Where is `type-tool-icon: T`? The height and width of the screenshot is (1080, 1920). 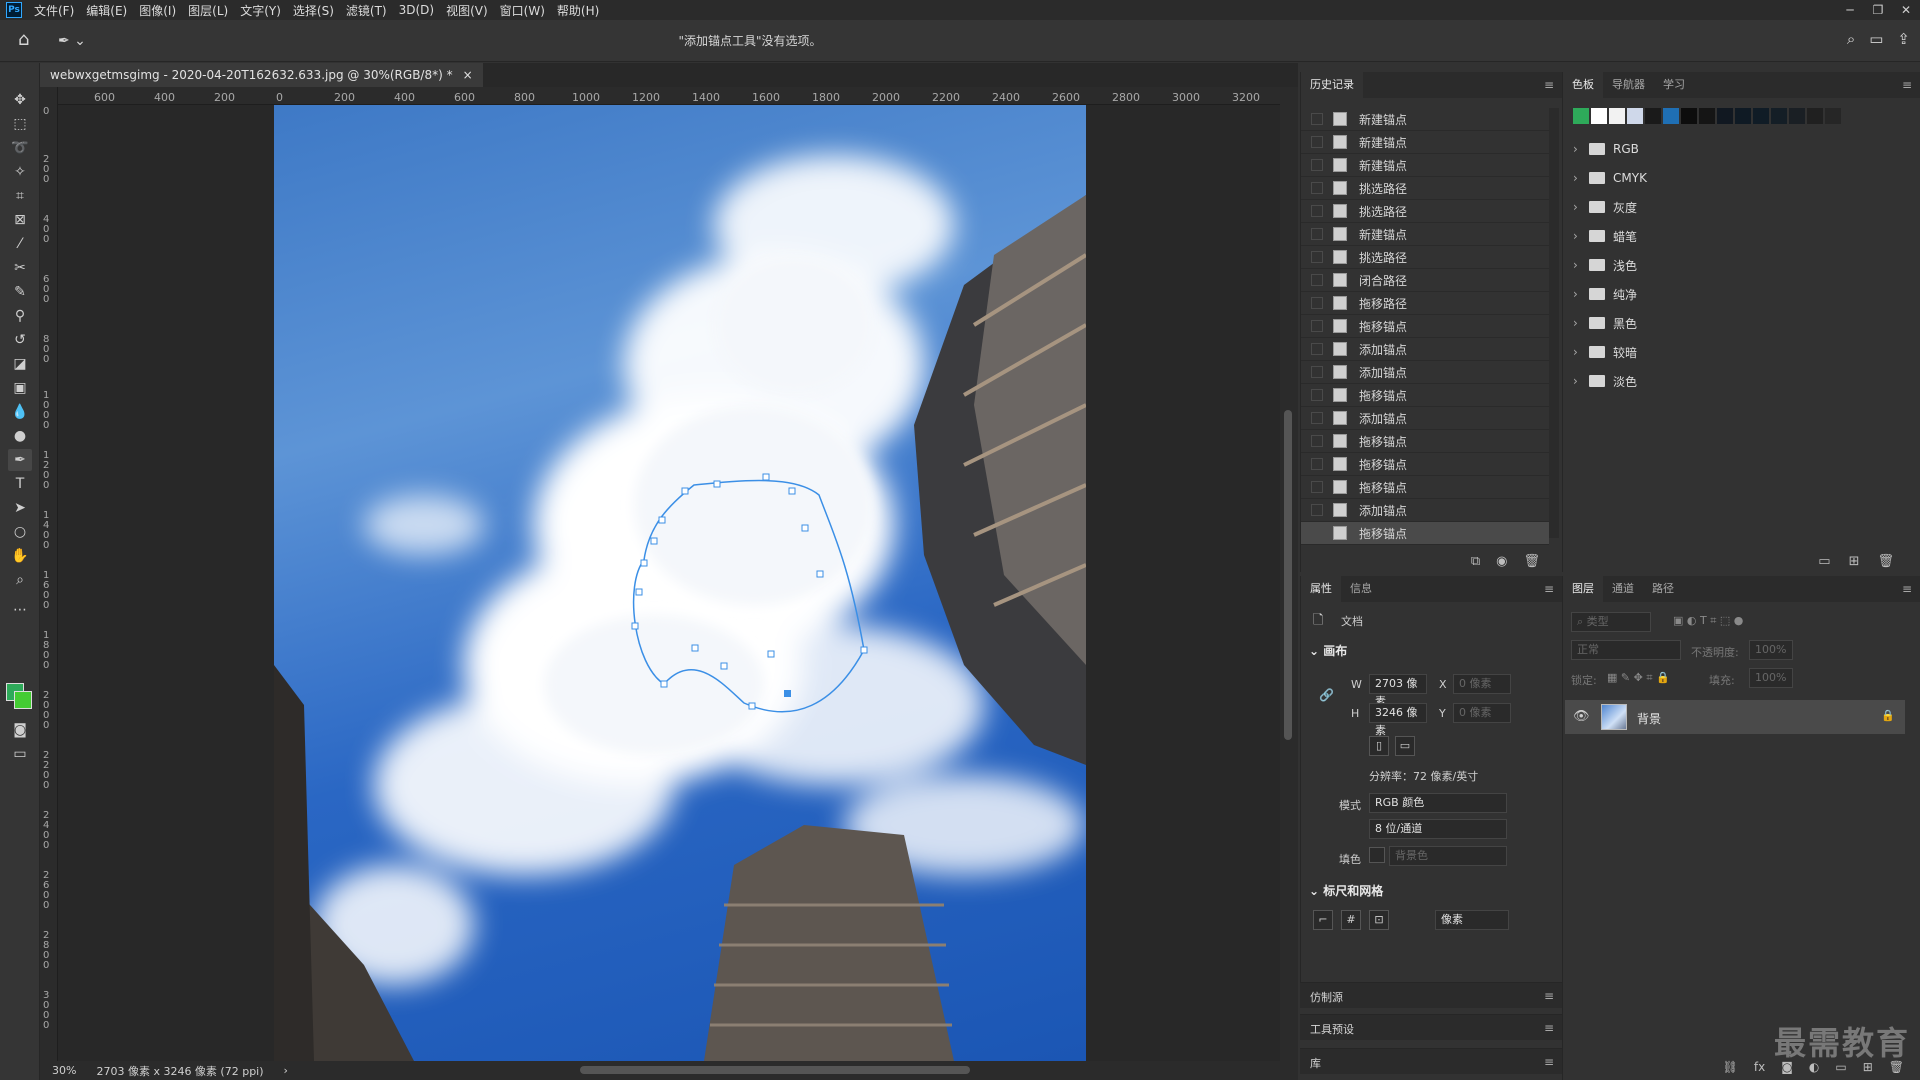 type-tool-icon: T is located at coordinates (20, 484).